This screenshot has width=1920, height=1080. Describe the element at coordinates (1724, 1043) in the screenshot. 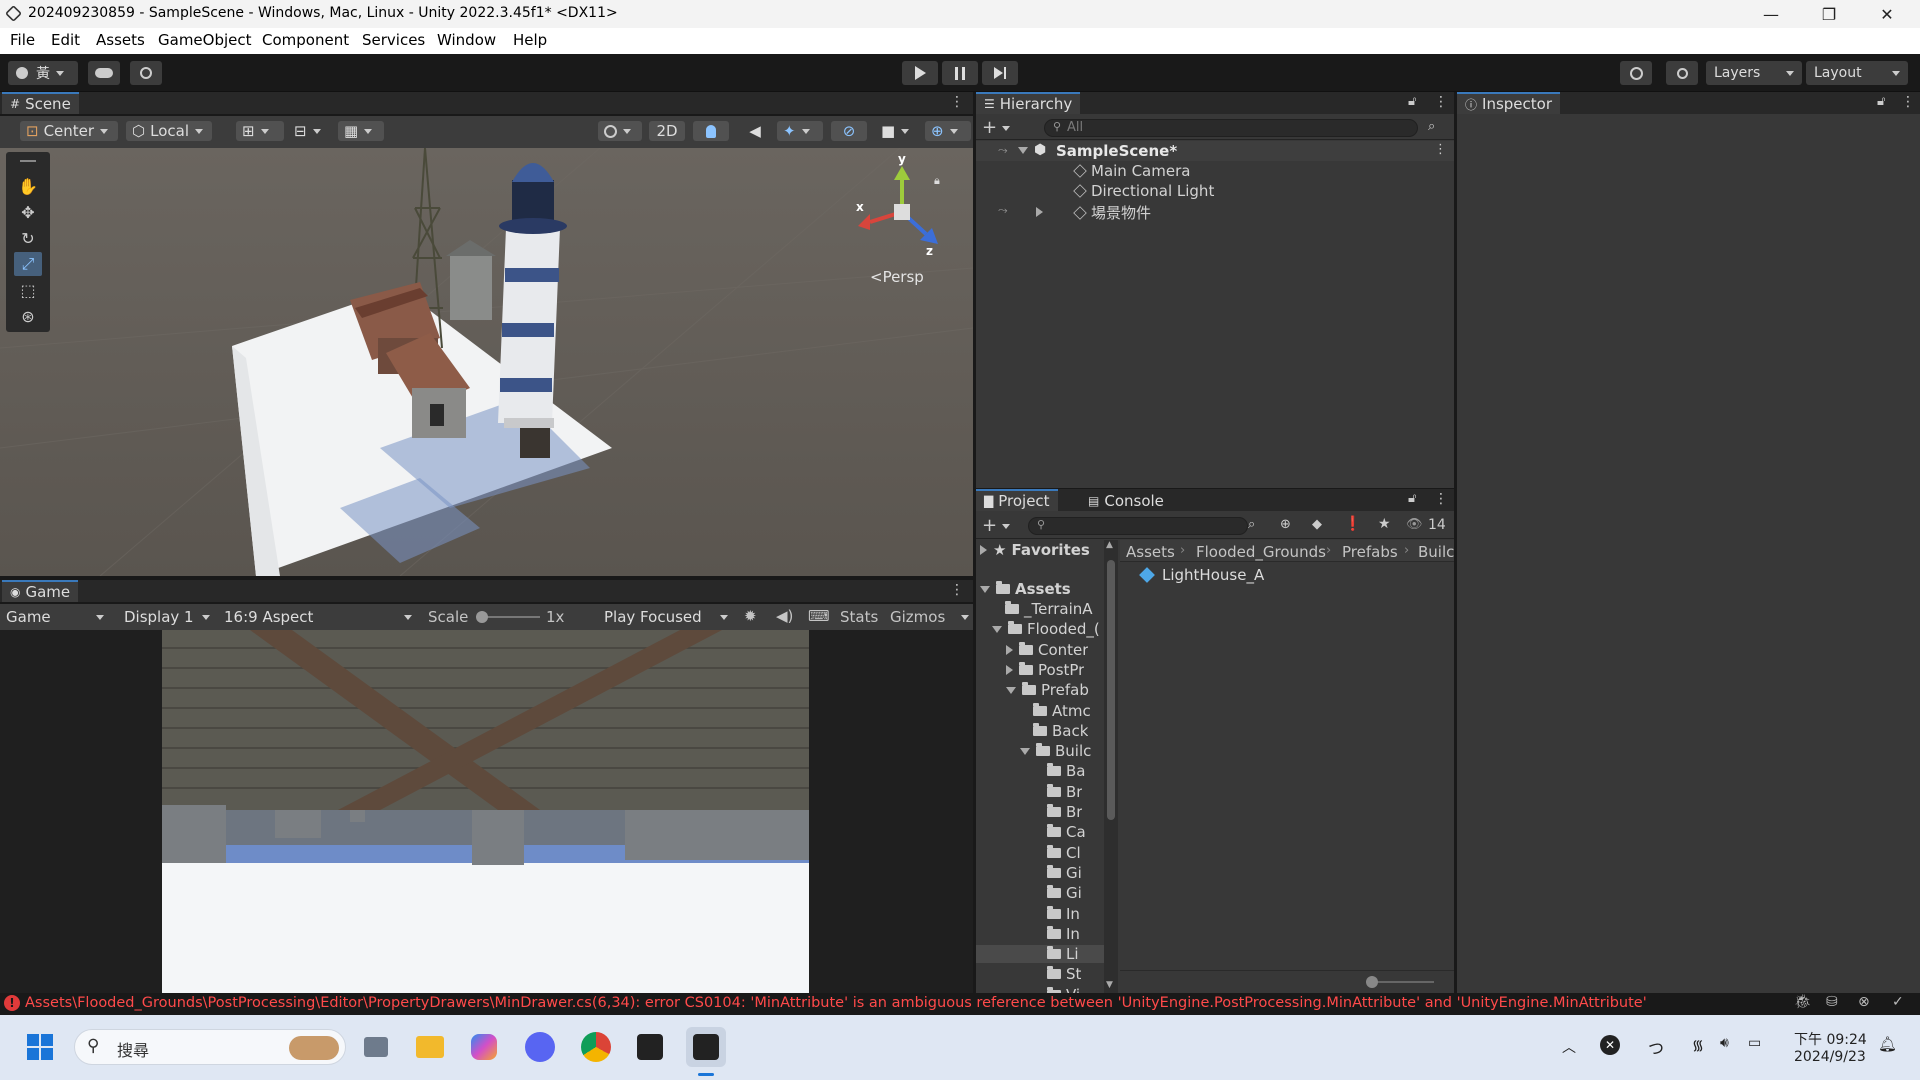

I see `volume-icon: 🔊︎` at that location.